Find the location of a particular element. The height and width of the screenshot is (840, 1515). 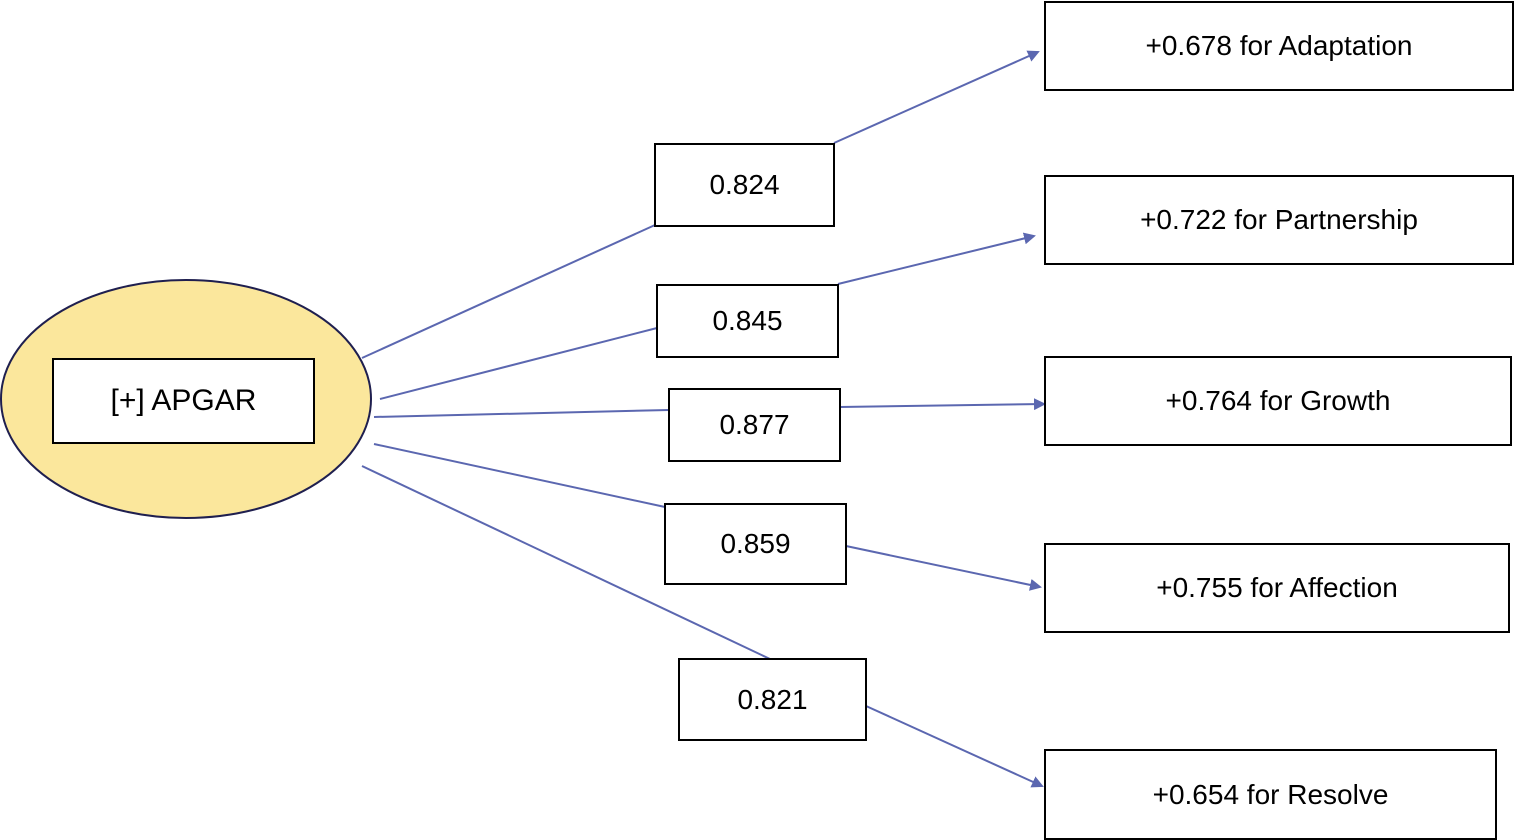

target-label: +0.678 for Adaptation is located at coordinates (1279, 45).